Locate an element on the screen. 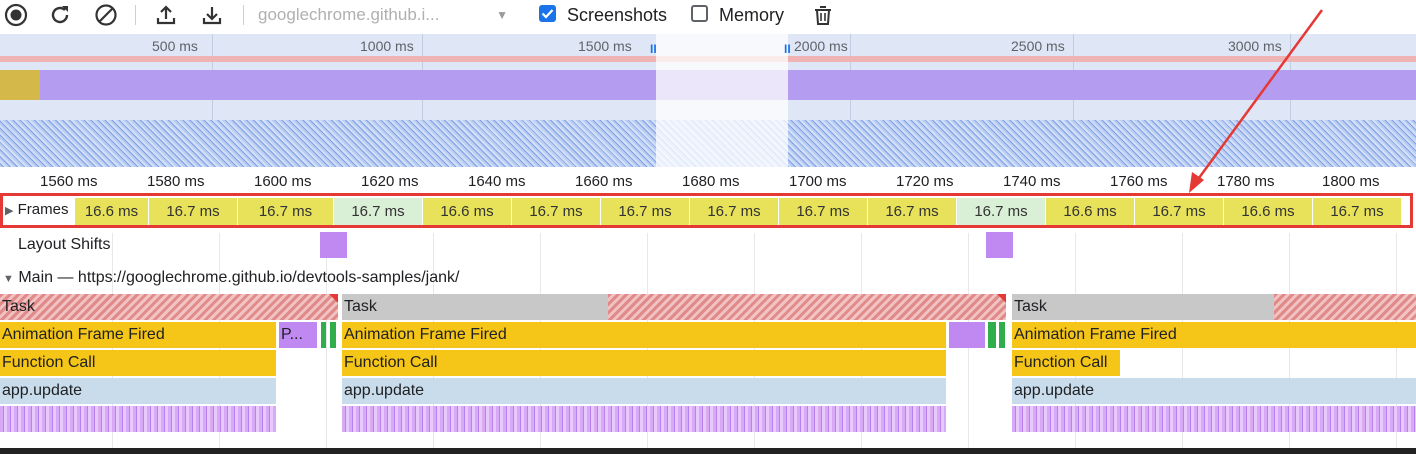 Image resolution: width=1416 pixels, height=454 pixels. selection-handle-right: II is located at coordinates (787, 49).